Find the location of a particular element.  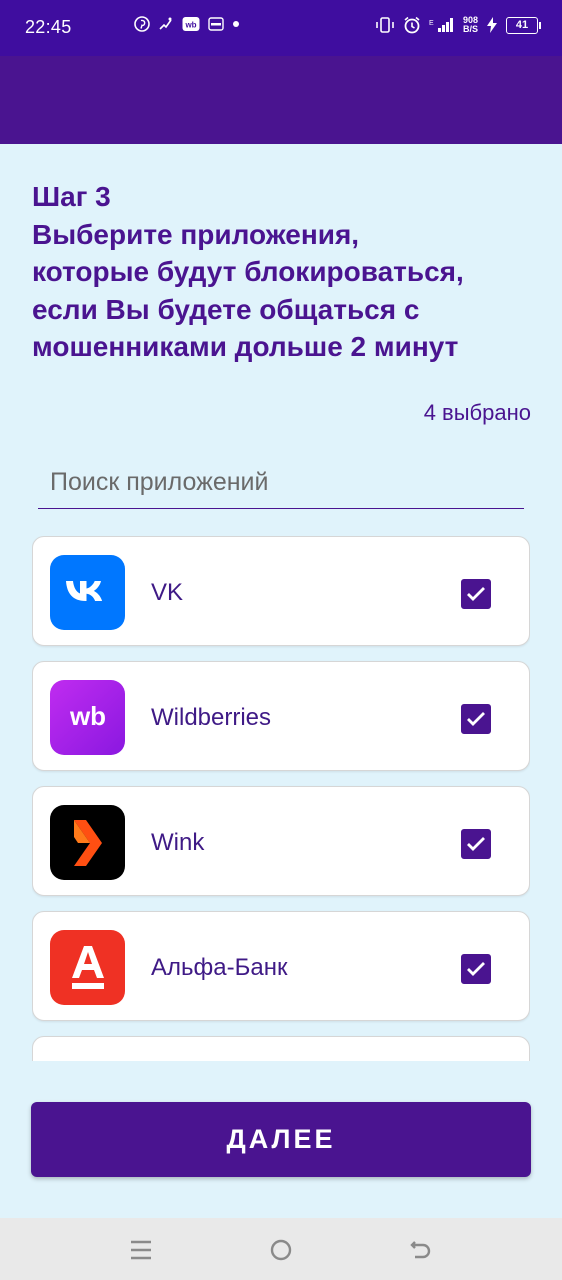

back-arrow-icon is located at coordinates (420, 1250).